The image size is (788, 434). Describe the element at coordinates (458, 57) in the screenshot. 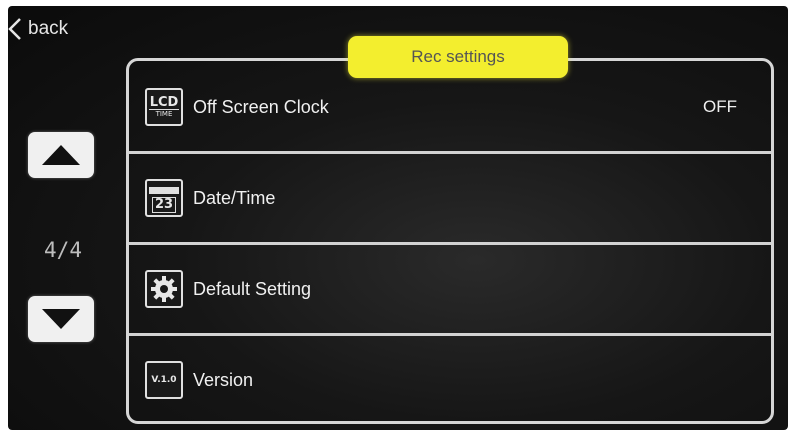

I see `page-title: Rec settings` at that location.